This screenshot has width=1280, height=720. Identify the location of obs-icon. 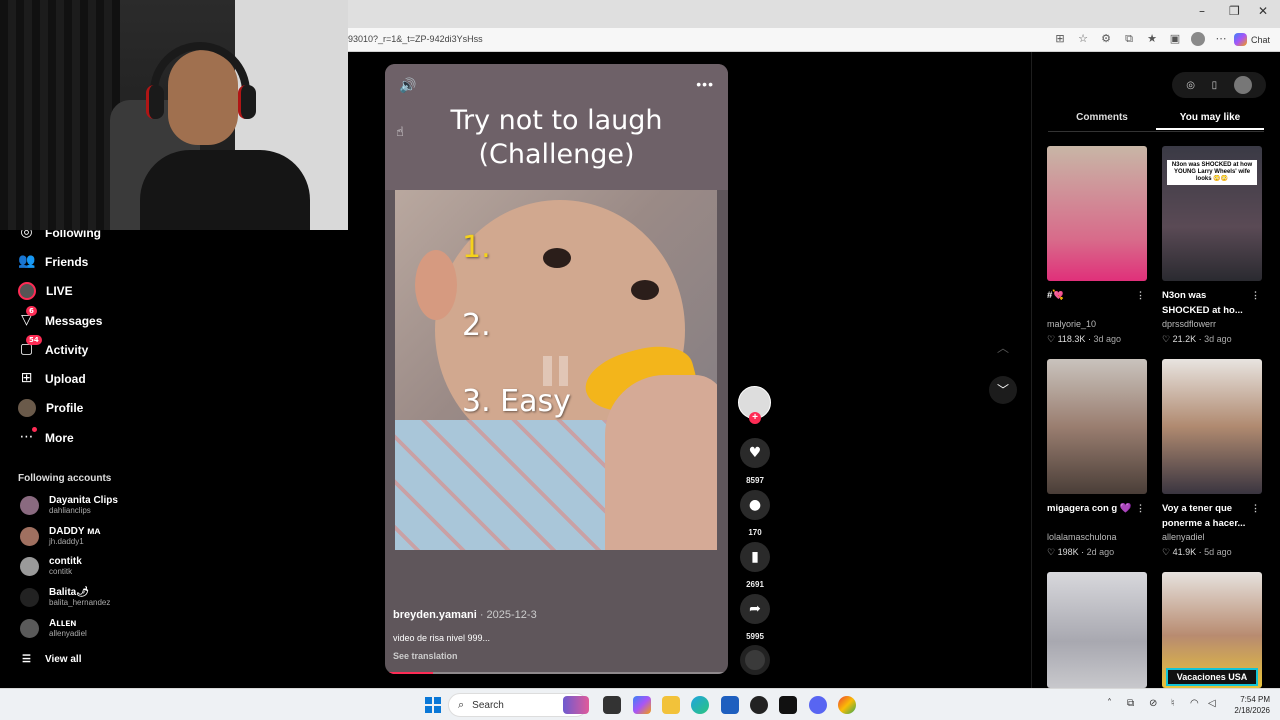
(759, 705).